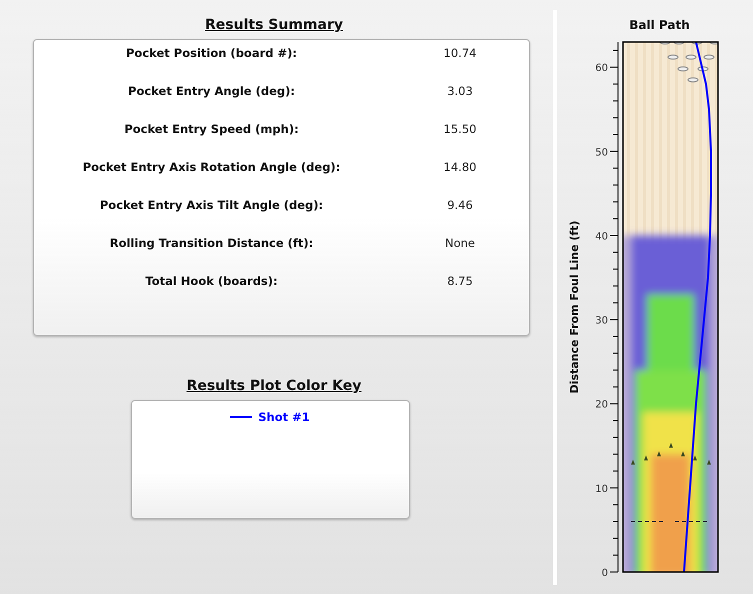 This screenshot has width=753, height=594. I want to click on result-label: Pocket Entry Angle (deg):, so click(211, 92).